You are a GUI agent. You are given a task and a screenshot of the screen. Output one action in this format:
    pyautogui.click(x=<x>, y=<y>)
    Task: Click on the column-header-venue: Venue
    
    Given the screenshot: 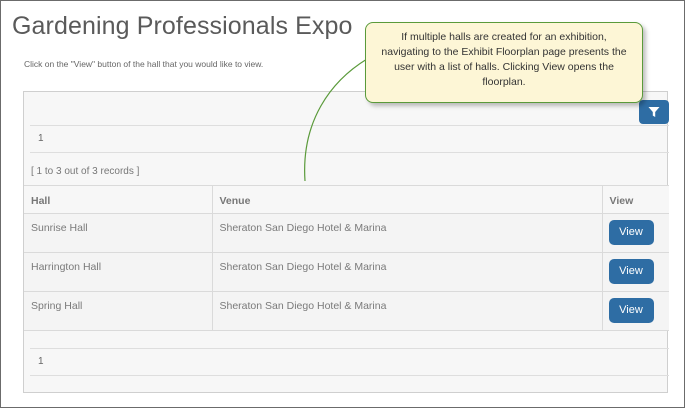 What is the action you would take?
    pyautogui.click(x=407, y=199)
    